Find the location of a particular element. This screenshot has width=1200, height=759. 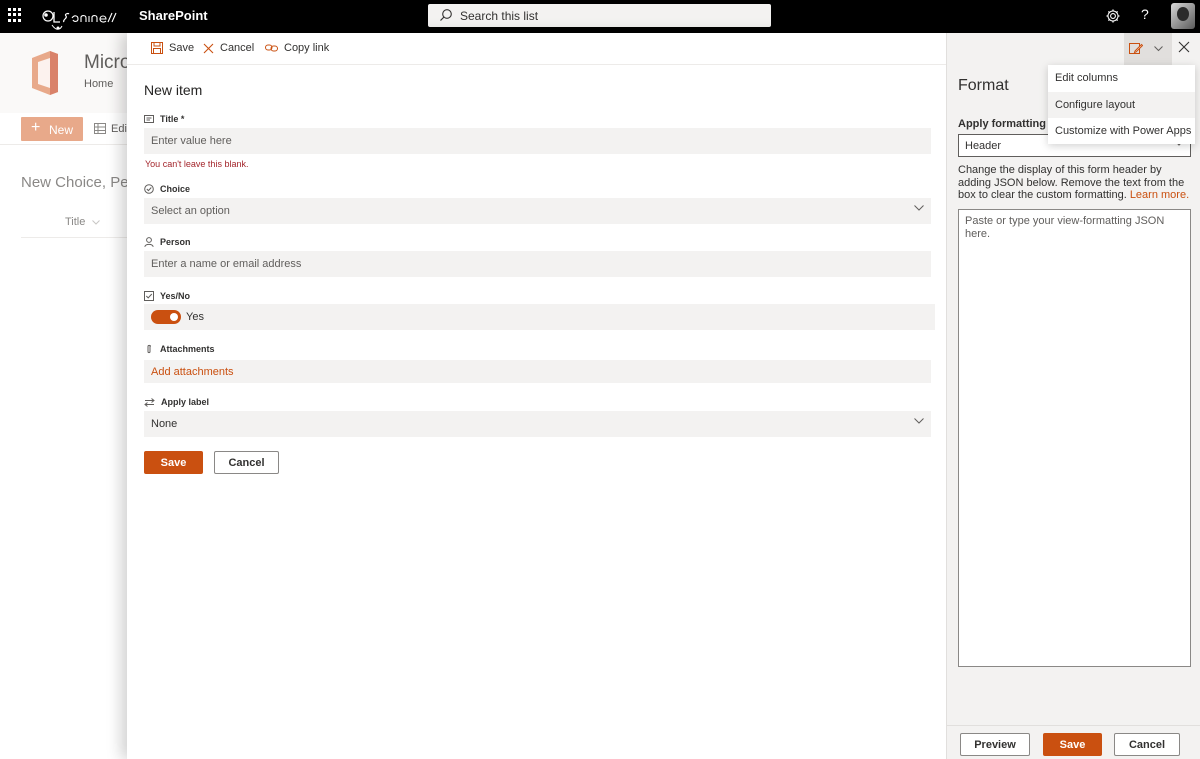

form-title: New item is located at coordinates (173, 90).